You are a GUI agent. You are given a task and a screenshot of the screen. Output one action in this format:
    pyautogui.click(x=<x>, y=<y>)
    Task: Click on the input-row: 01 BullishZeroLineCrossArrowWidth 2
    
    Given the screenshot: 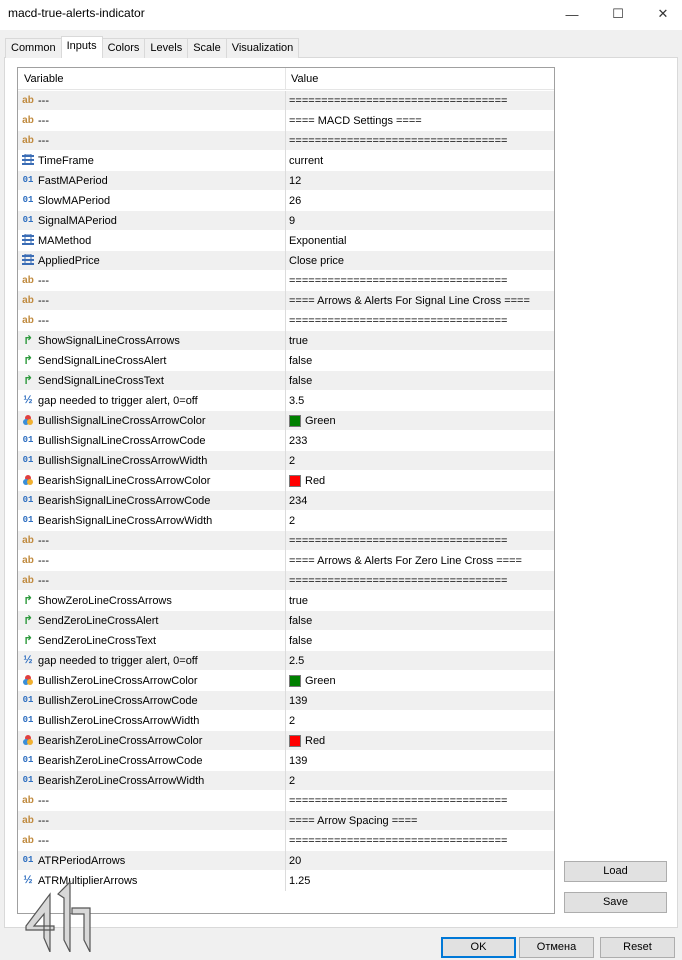 What is the action you would take?
    pyautogui.click(x=286, y=721)
    